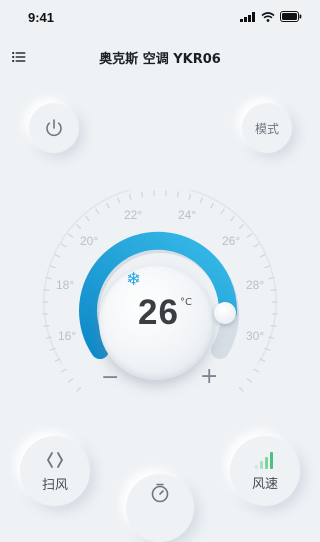 The width and height of the screenshot is (320, 542). What do you see at coordinates (158, 313) in the screenshot?
I see `temperature-value: 26` at bounding box center [158, 313].